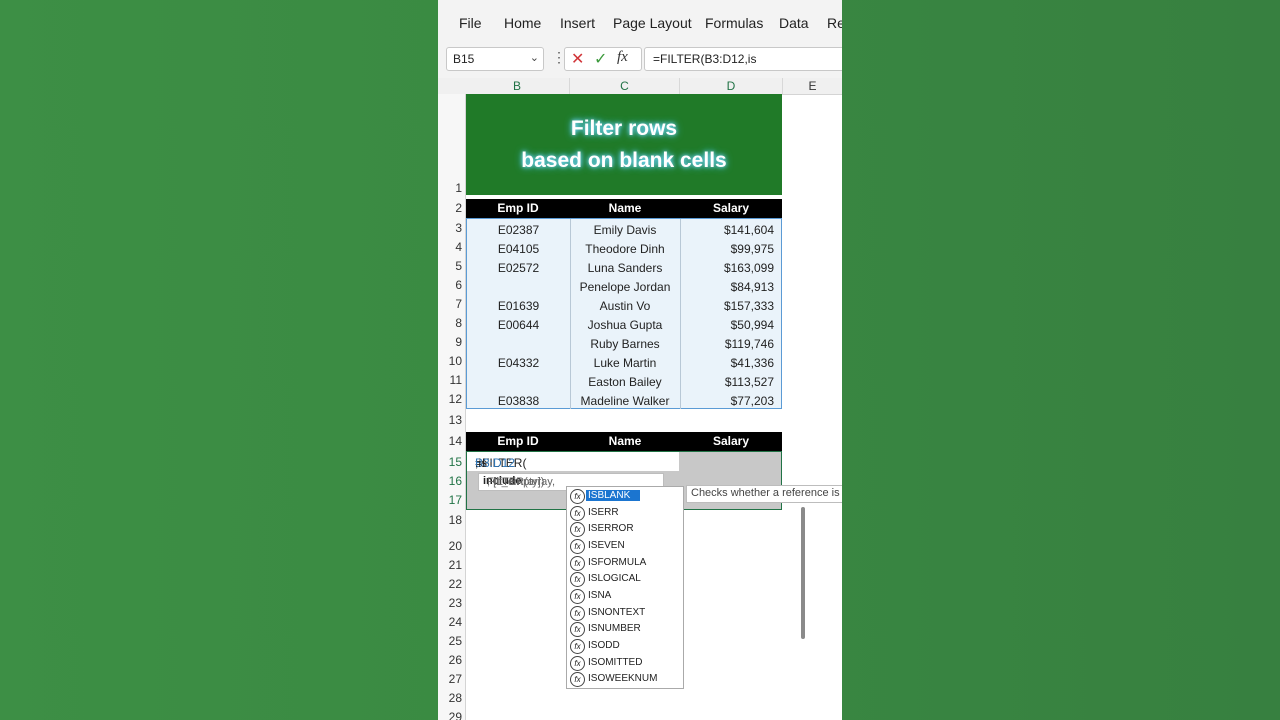 The image size is (1280, 720). Describe the element at coordinates (727, 344) in the screenshot. I see `cell-salary: $119,746` at that location.